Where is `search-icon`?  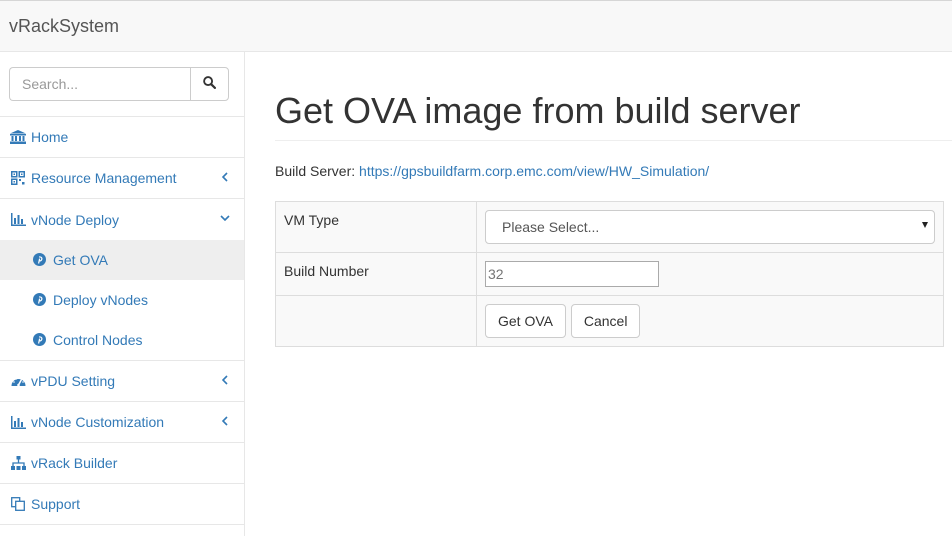
search-icon is located at coordinates (210, 84).